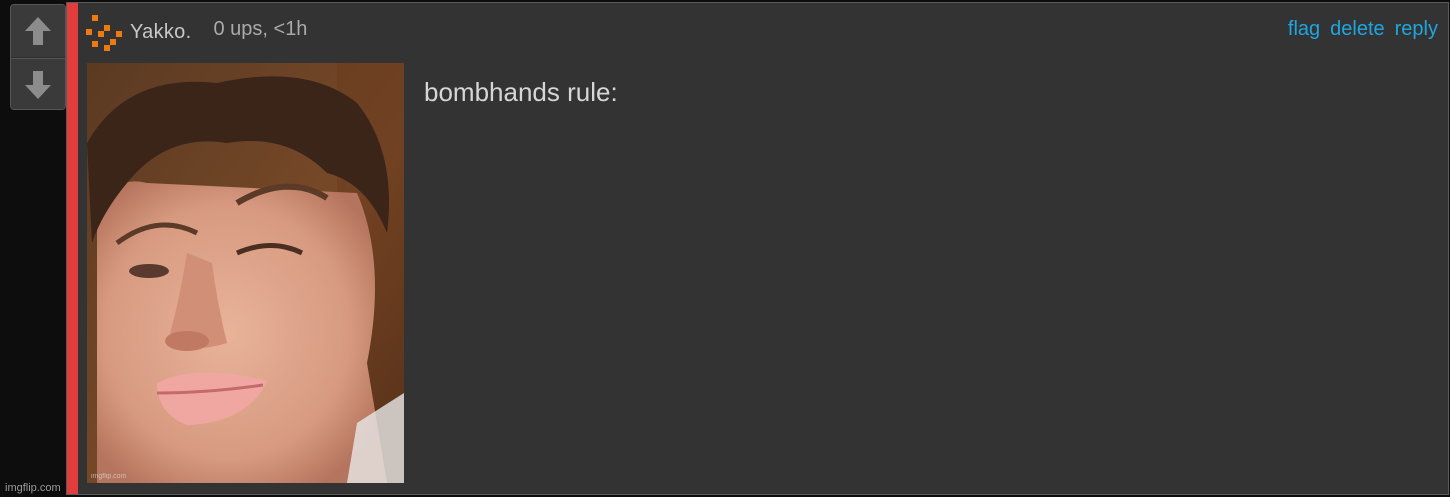  I want to click on comment-text: bombhands rule:, so click(521, 92).